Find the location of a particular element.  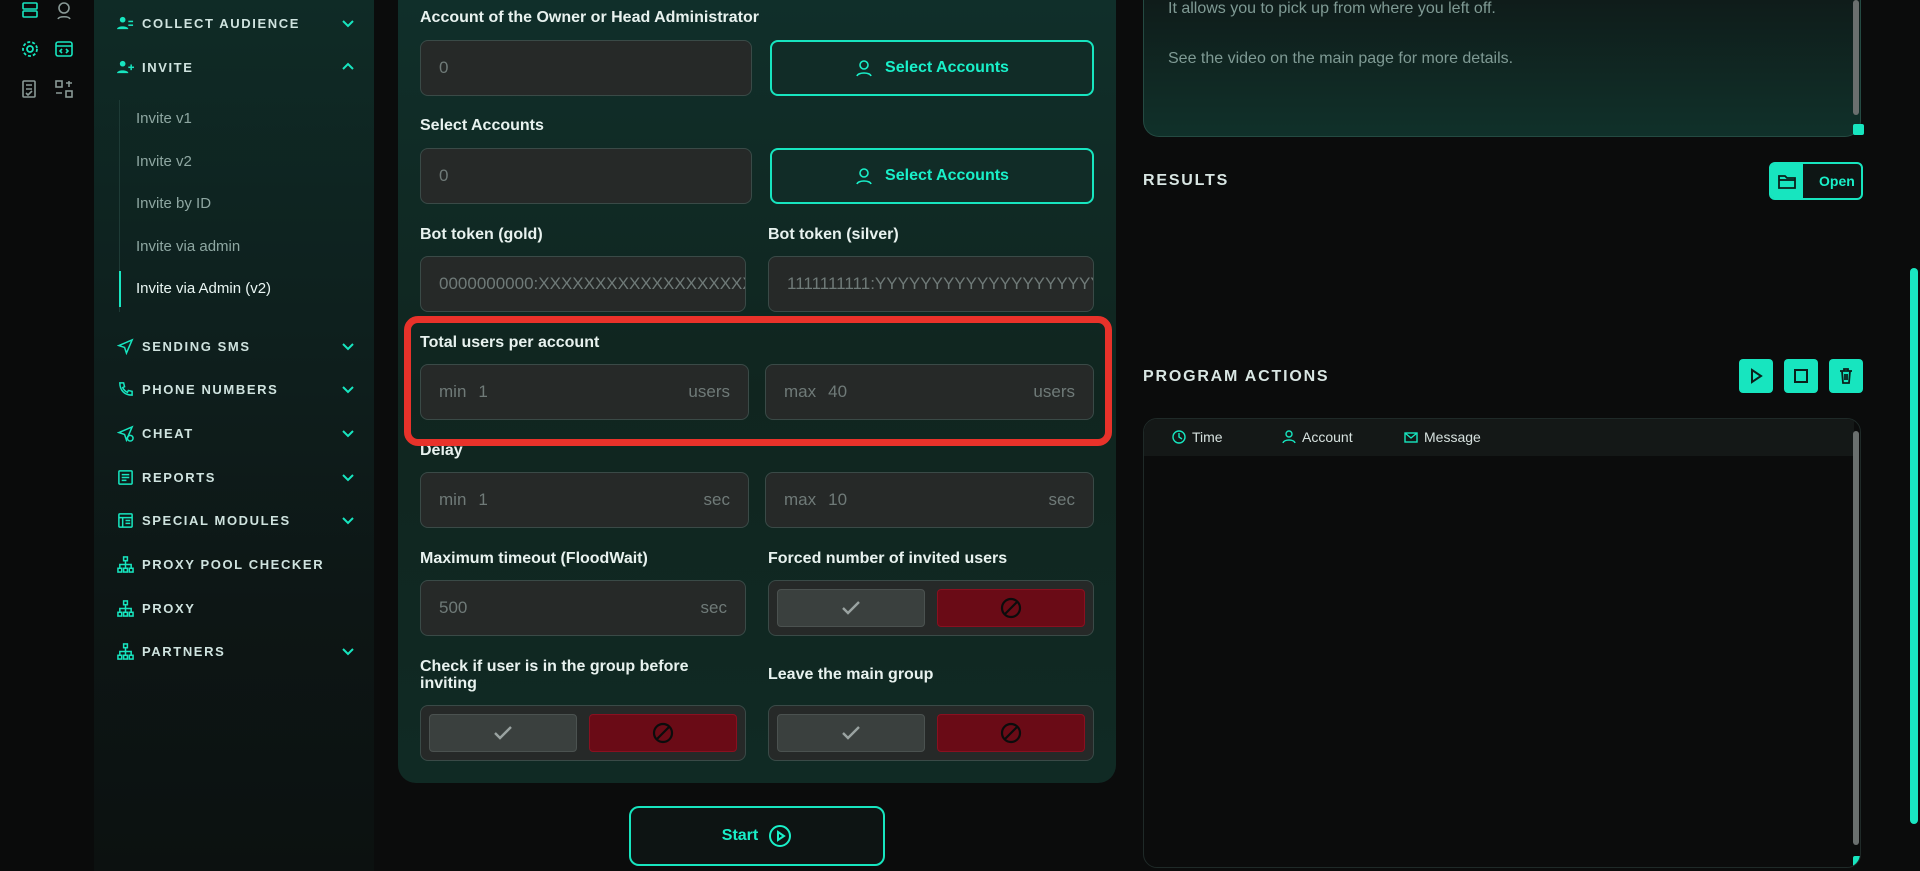

owner-account-field: 0 is located at coordinates (586, 68).